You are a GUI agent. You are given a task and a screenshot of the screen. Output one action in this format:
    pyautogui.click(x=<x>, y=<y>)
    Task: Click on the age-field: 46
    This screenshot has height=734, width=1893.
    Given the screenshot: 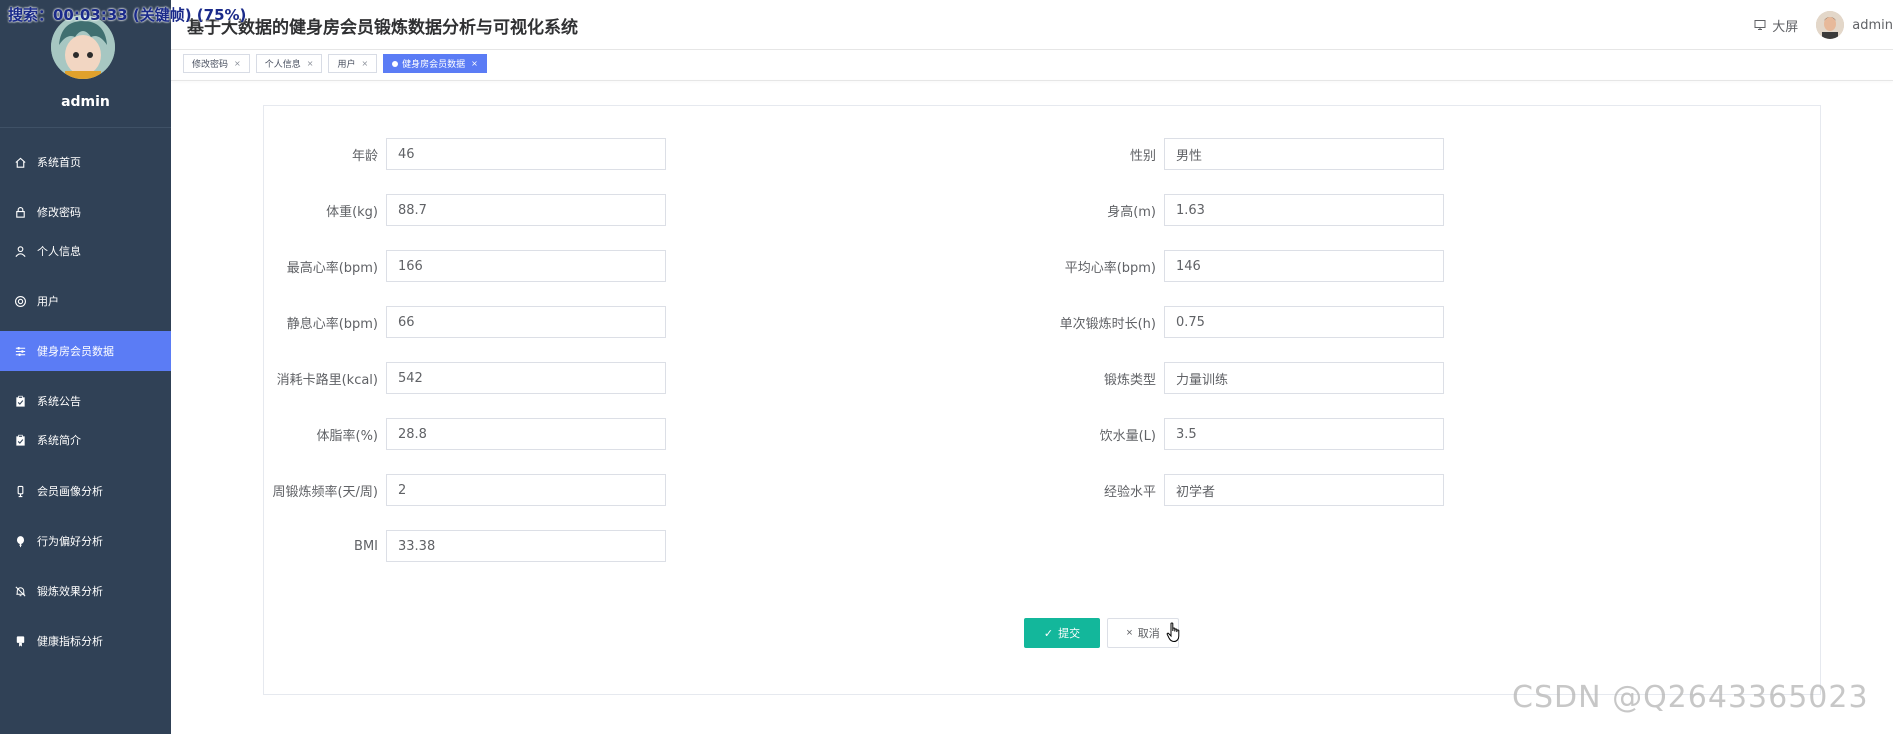 What is the action you would take?
    pyautogui.click(x=526, y=154)
    